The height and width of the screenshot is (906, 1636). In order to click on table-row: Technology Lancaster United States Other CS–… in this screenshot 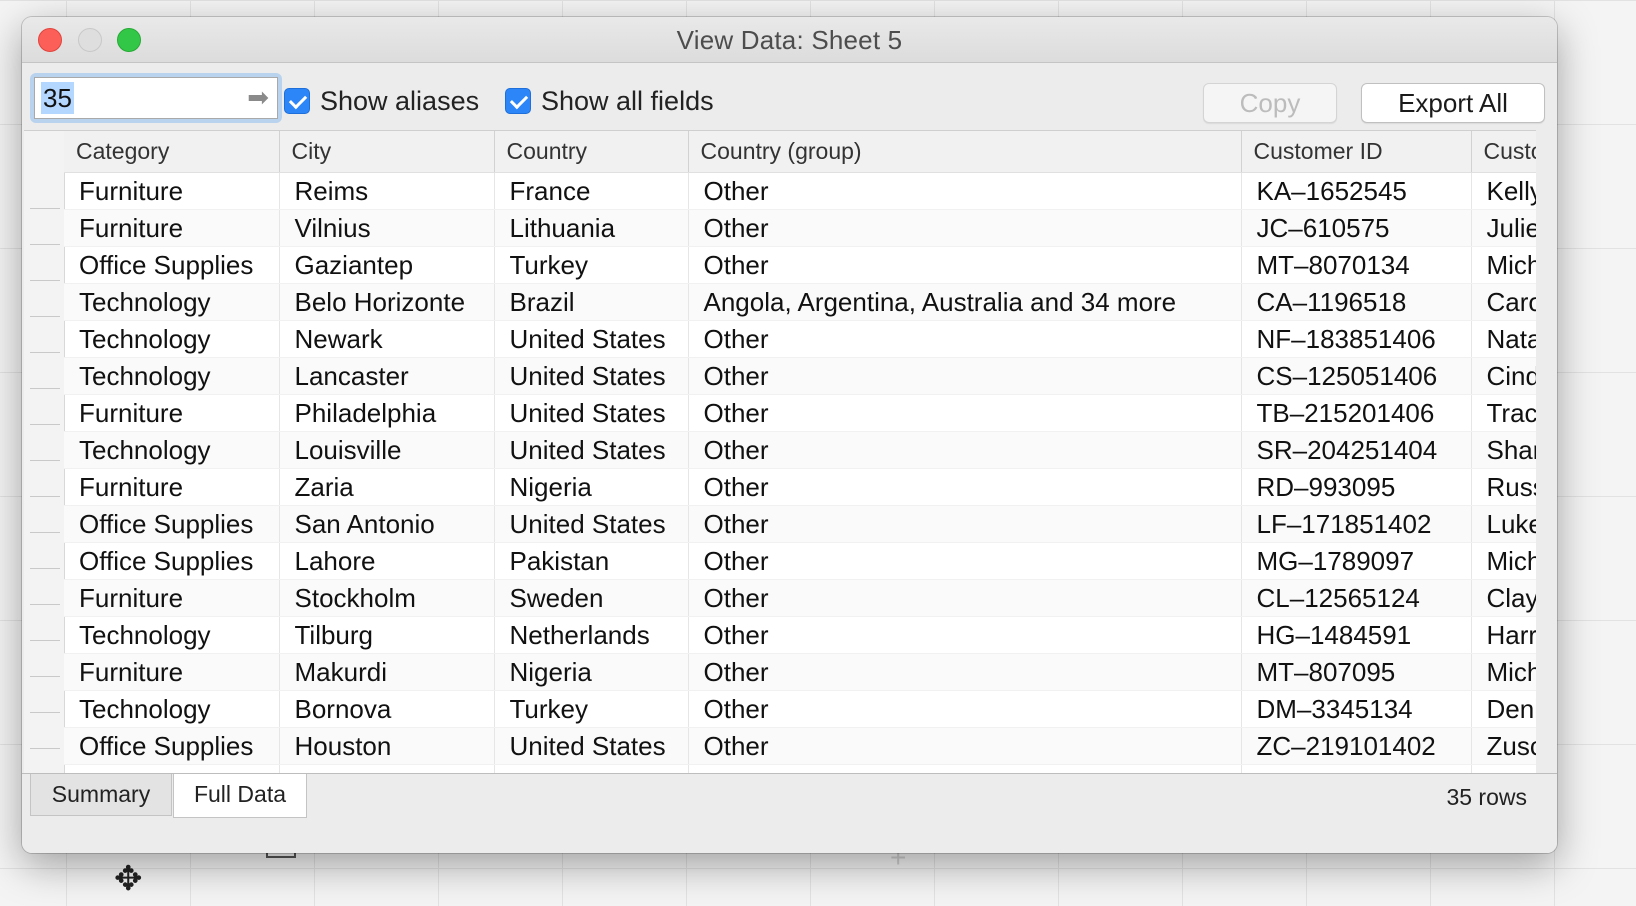, I will do `click(800, 376)`.